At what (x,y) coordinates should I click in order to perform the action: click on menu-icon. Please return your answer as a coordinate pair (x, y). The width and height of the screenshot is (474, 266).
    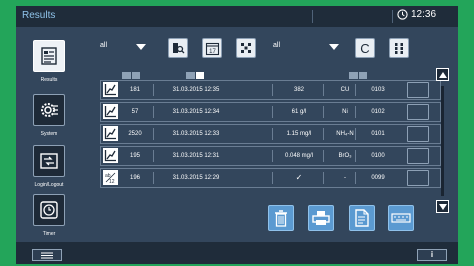
    Looking at the image, I should click on (47, 255).